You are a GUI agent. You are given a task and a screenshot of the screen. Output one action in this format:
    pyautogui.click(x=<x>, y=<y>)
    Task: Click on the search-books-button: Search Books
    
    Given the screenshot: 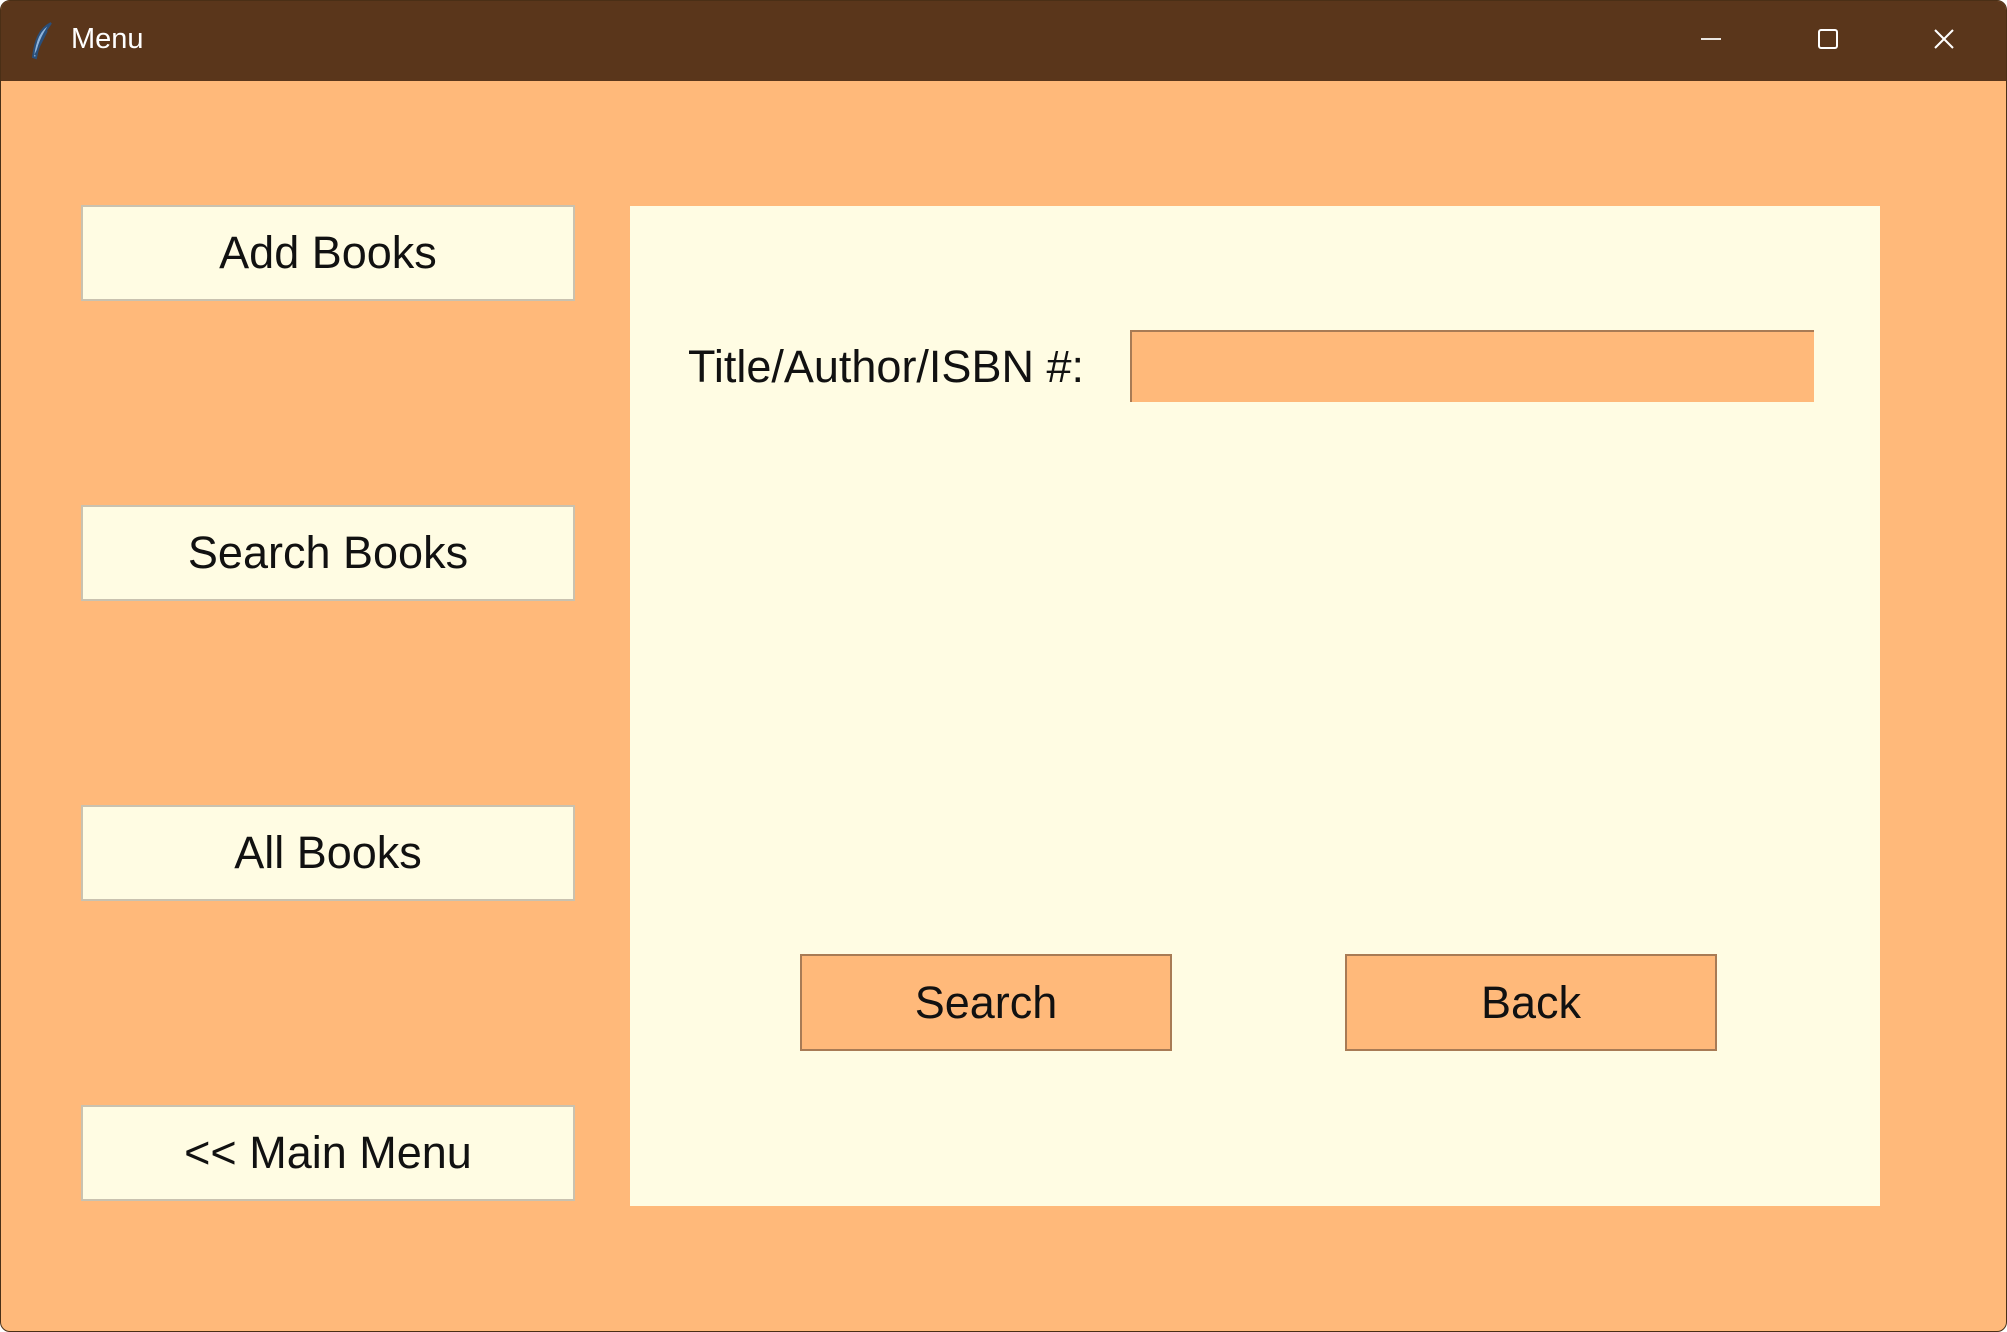 What is the action you would take?
    pyautogui.click(x=328, y=553)
    